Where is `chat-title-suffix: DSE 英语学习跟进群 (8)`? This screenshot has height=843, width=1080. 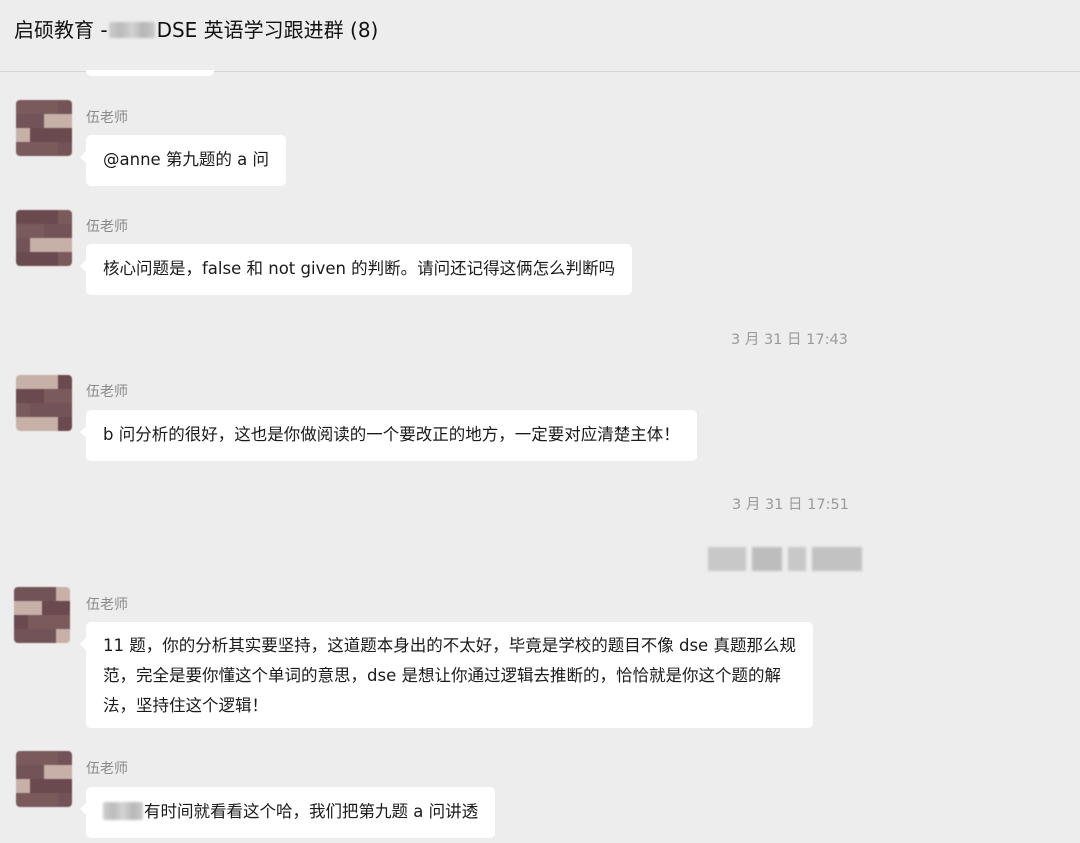 chat-title-suffix: DSE 英语学习跟进群 (8) is located at coordinates (267, 30).